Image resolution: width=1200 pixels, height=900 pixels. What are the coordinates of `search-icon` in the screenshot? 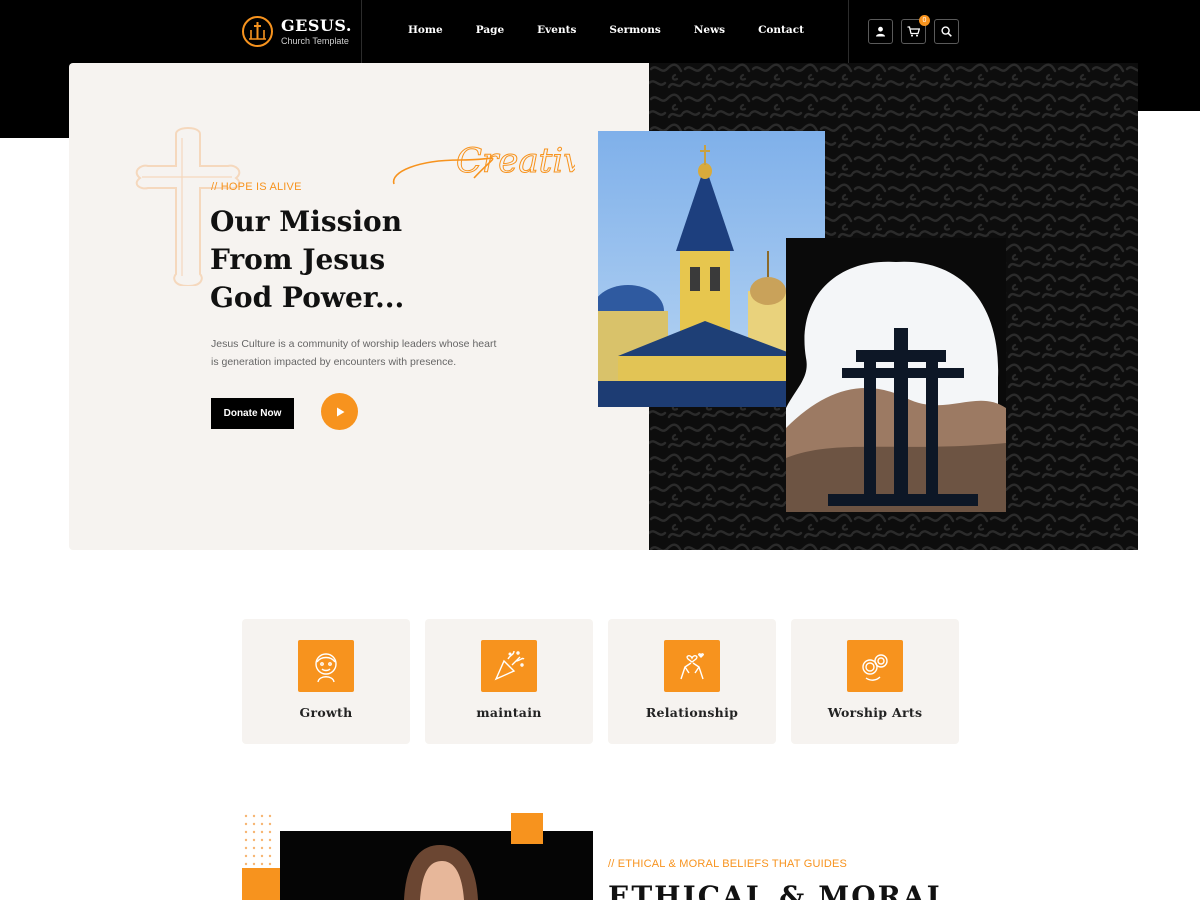 It's located at (946, 31).